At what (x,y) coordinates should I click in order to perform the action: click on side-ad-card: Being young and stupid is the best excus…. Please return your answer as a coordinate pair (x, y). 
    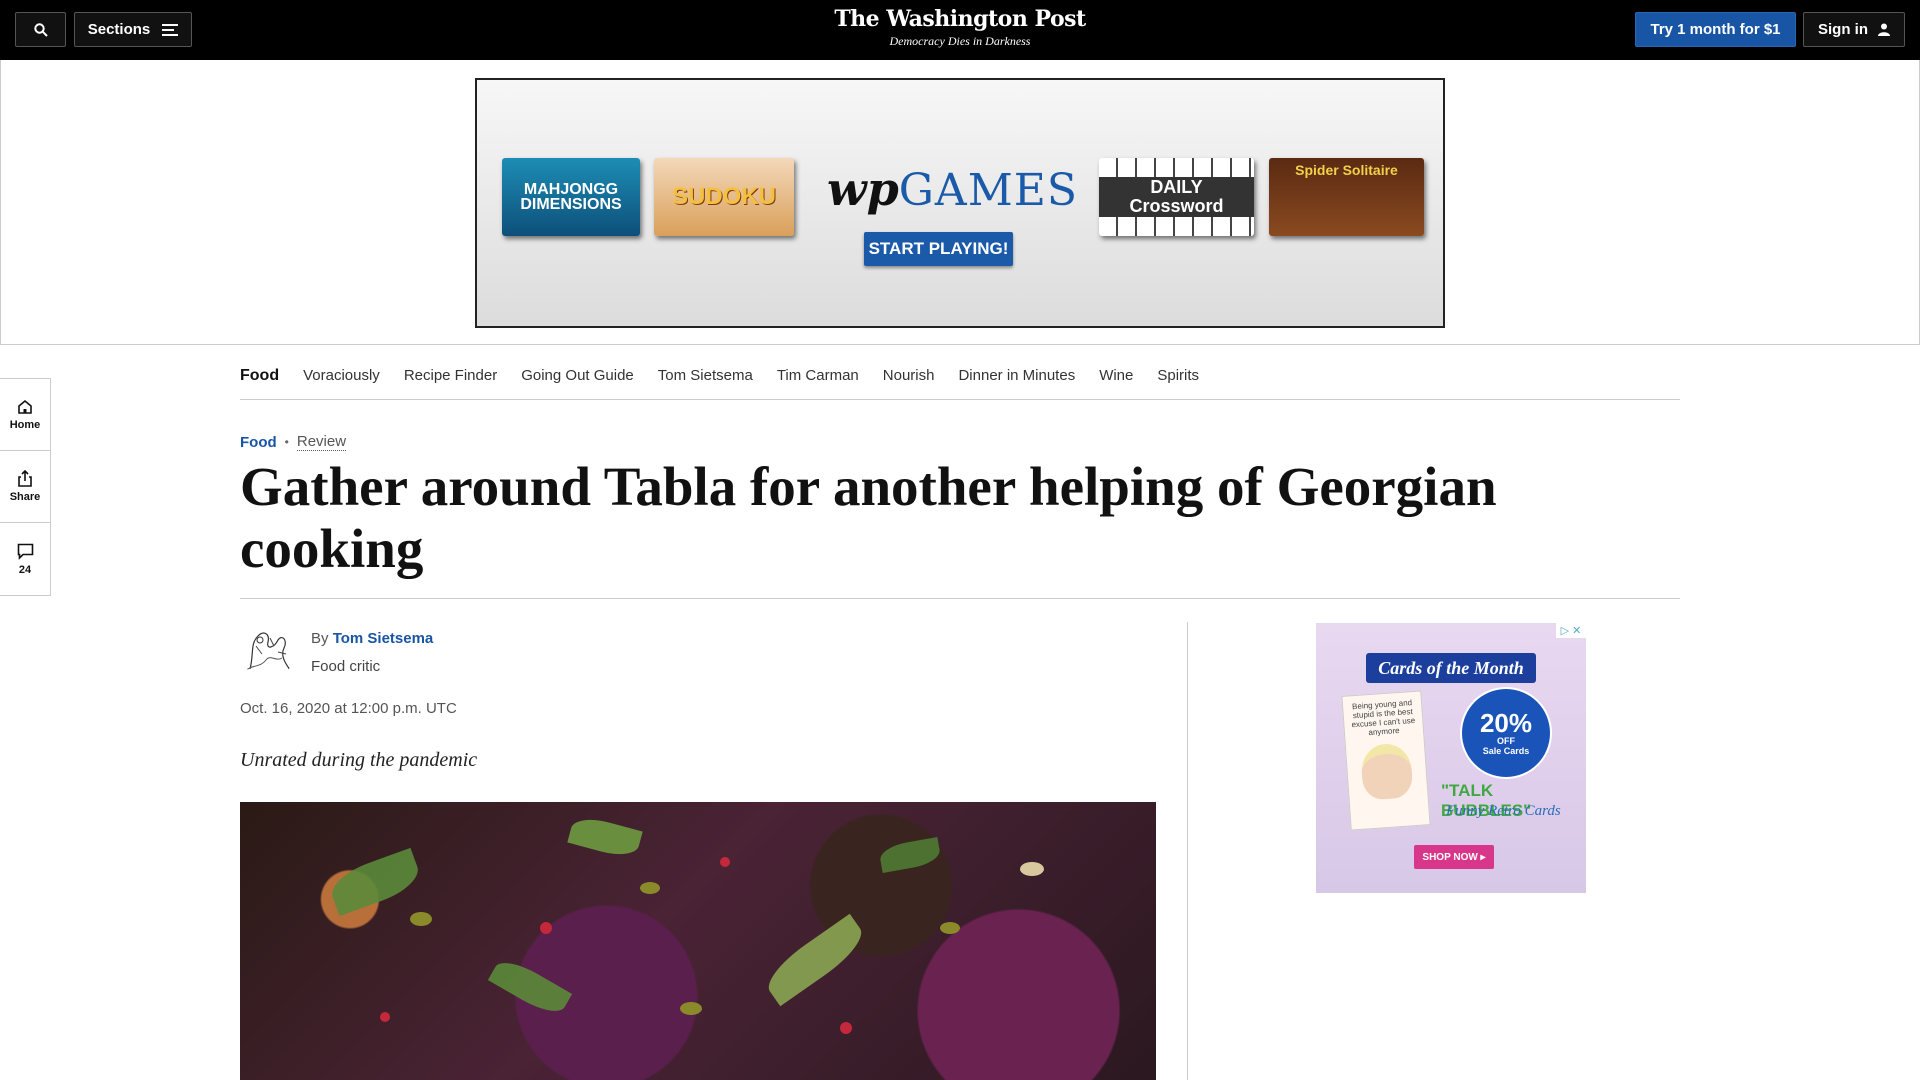
    Looking at the image, I should click on (1386, 760).